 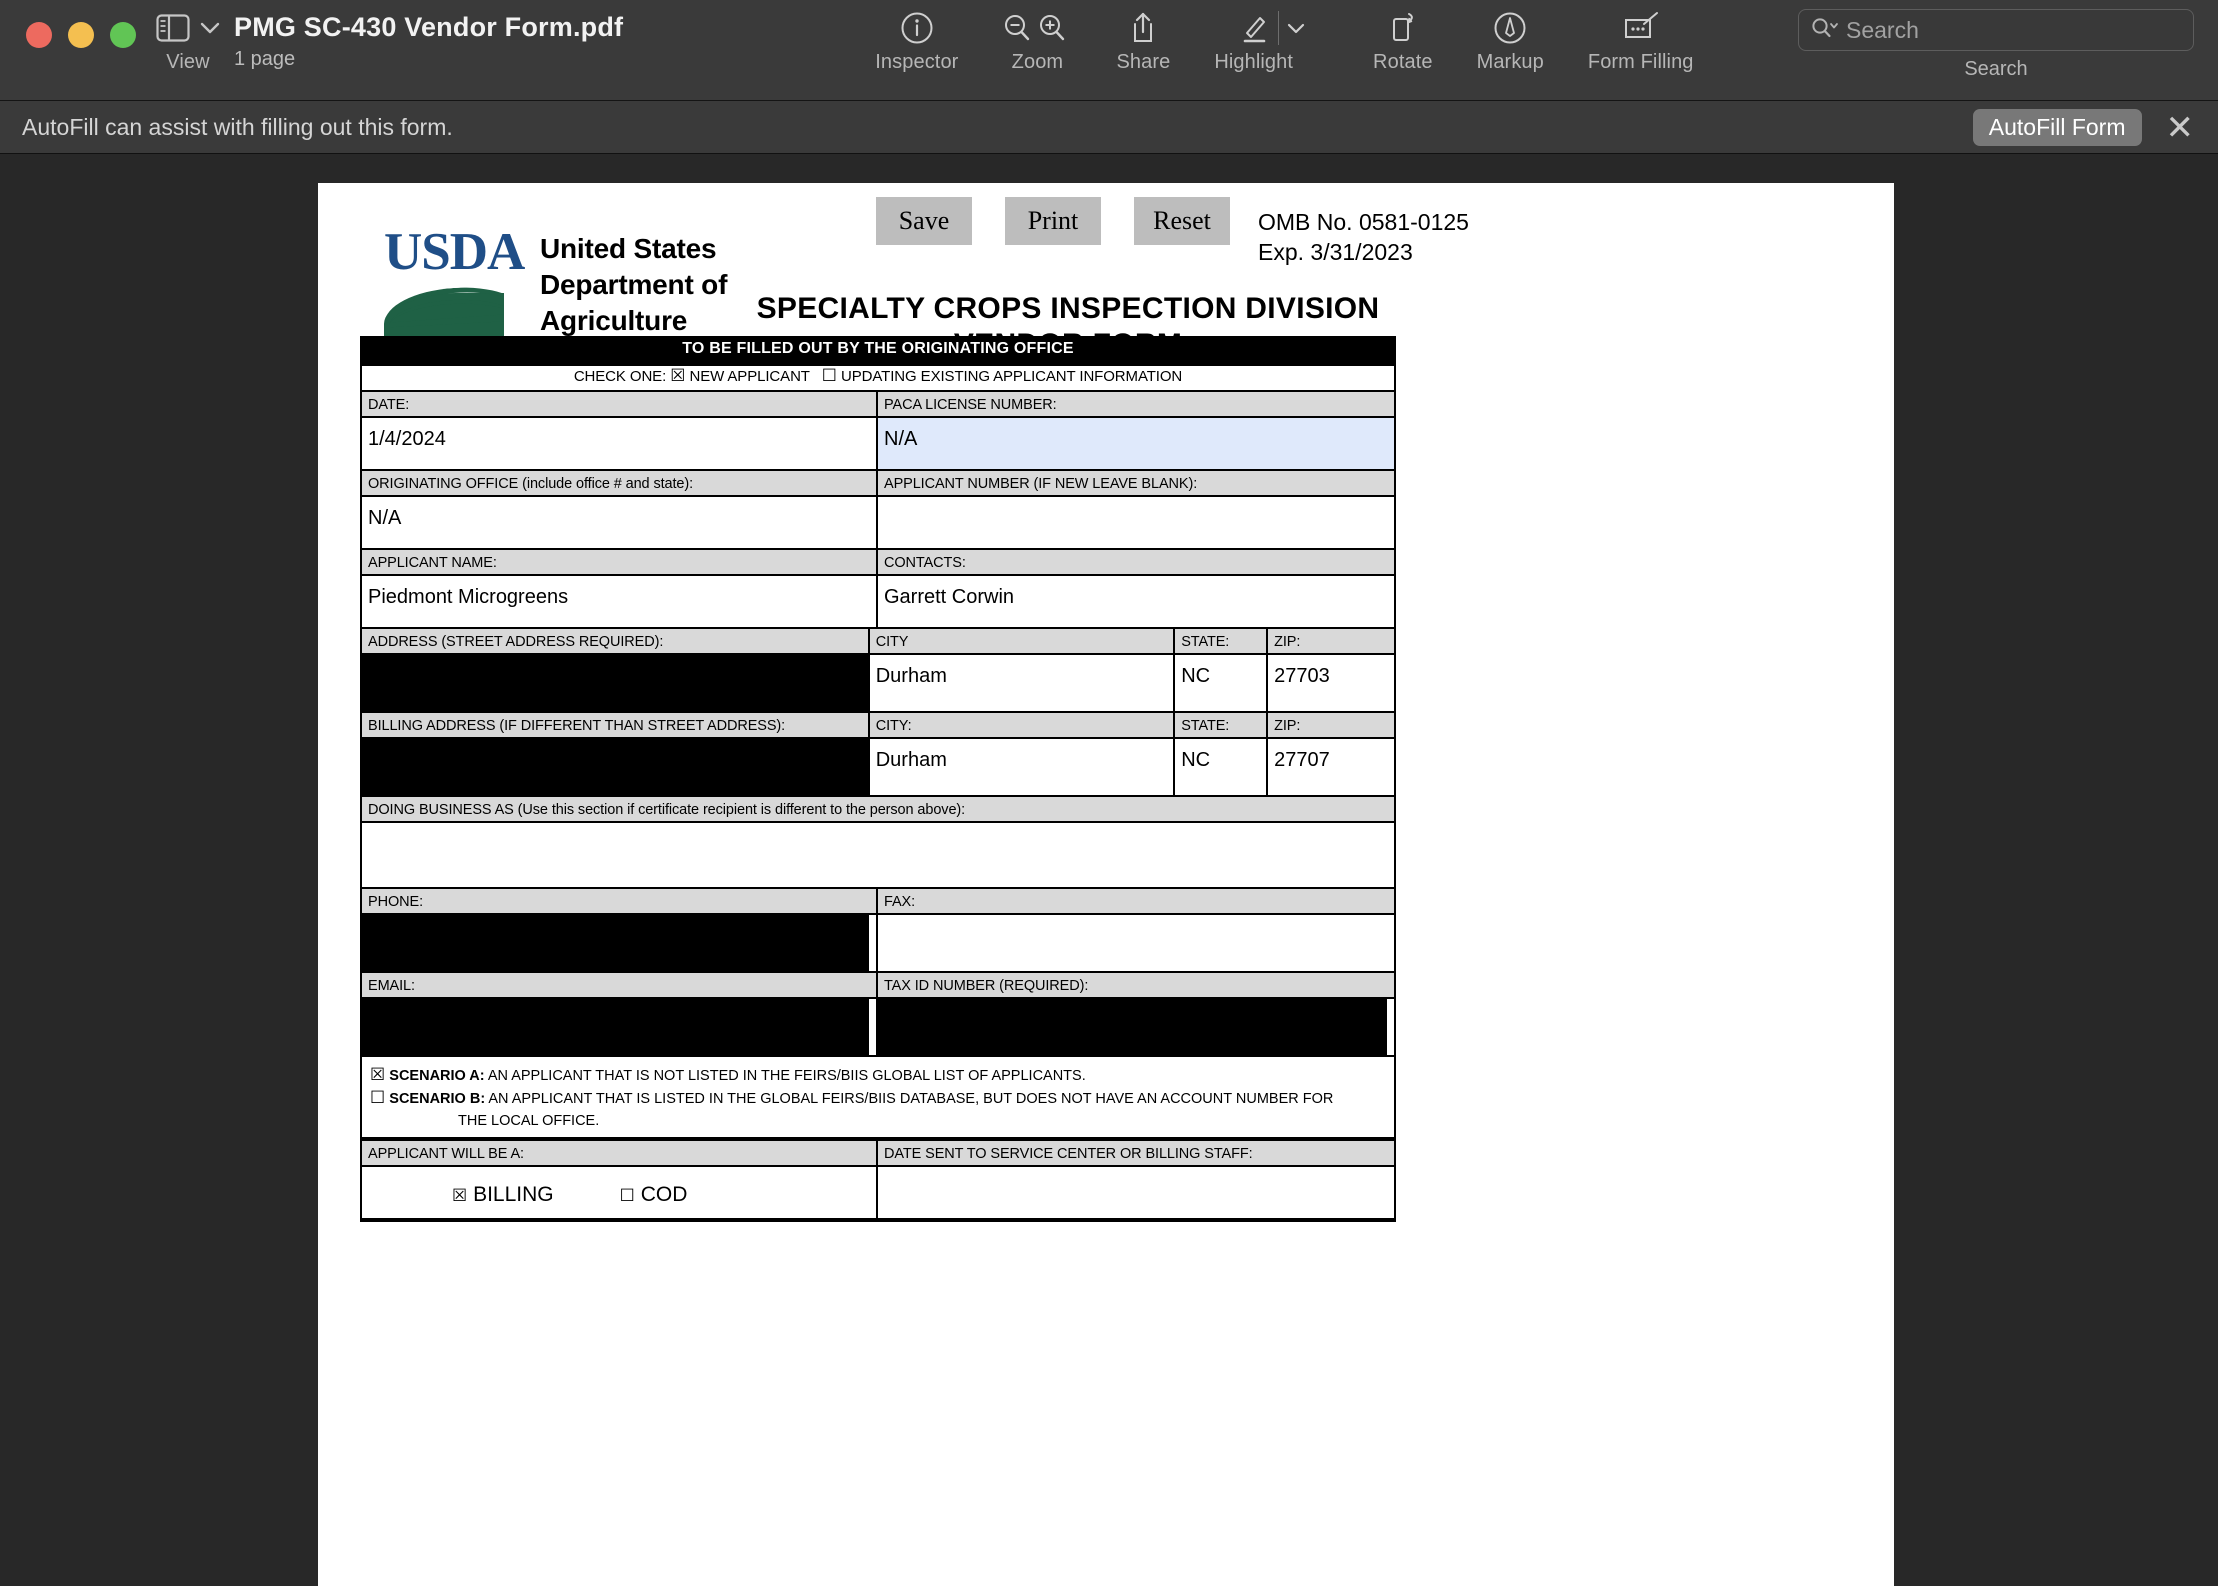 I want to click on applicant-name-value: Piedmont Microgreens, so click(x=620, y=602).